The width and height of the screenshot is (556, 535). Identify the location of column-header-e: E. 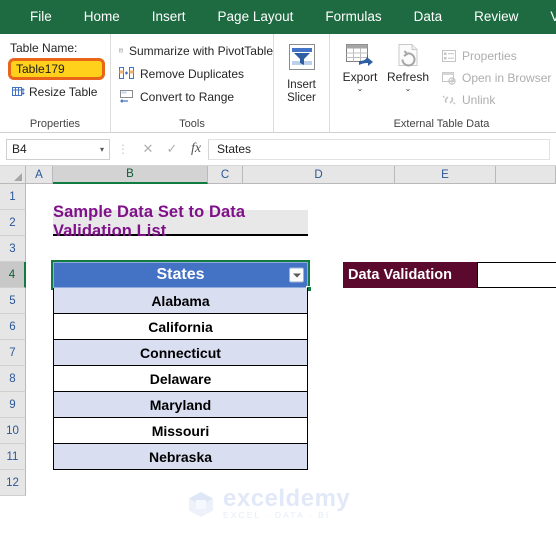
(445, 175).